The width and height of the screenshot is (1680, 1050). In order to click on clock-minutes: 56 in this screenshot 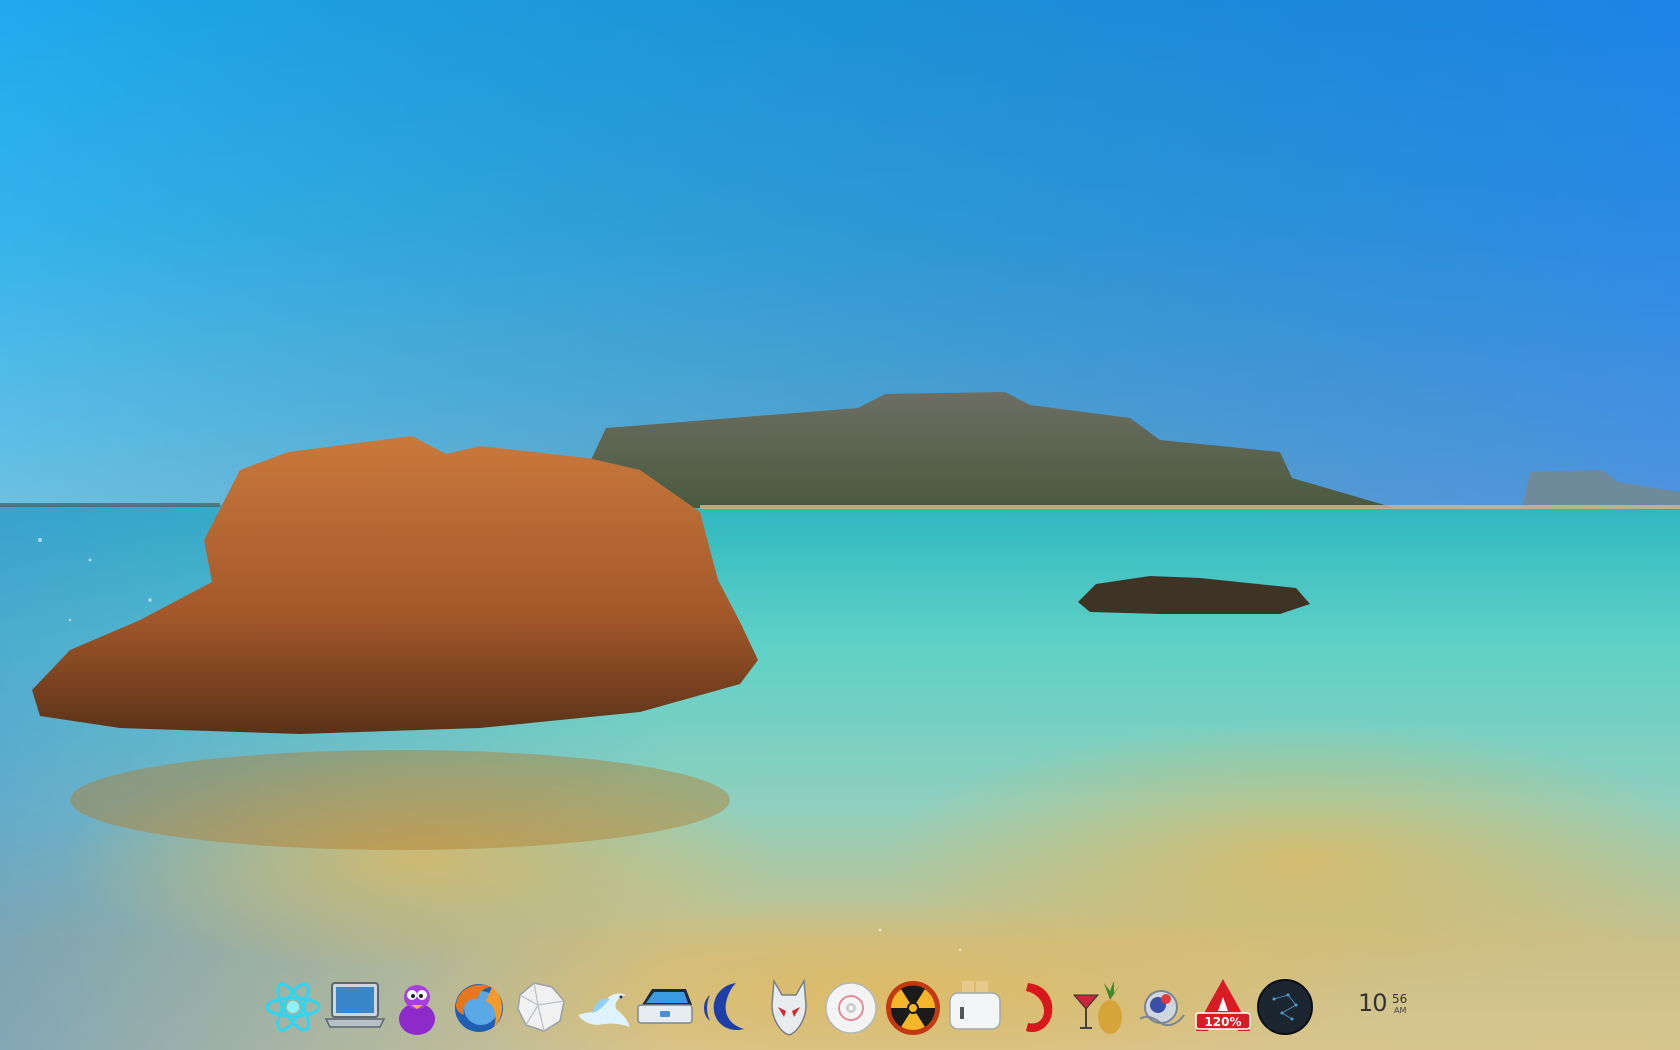, I will do `click(1400, 999)`.